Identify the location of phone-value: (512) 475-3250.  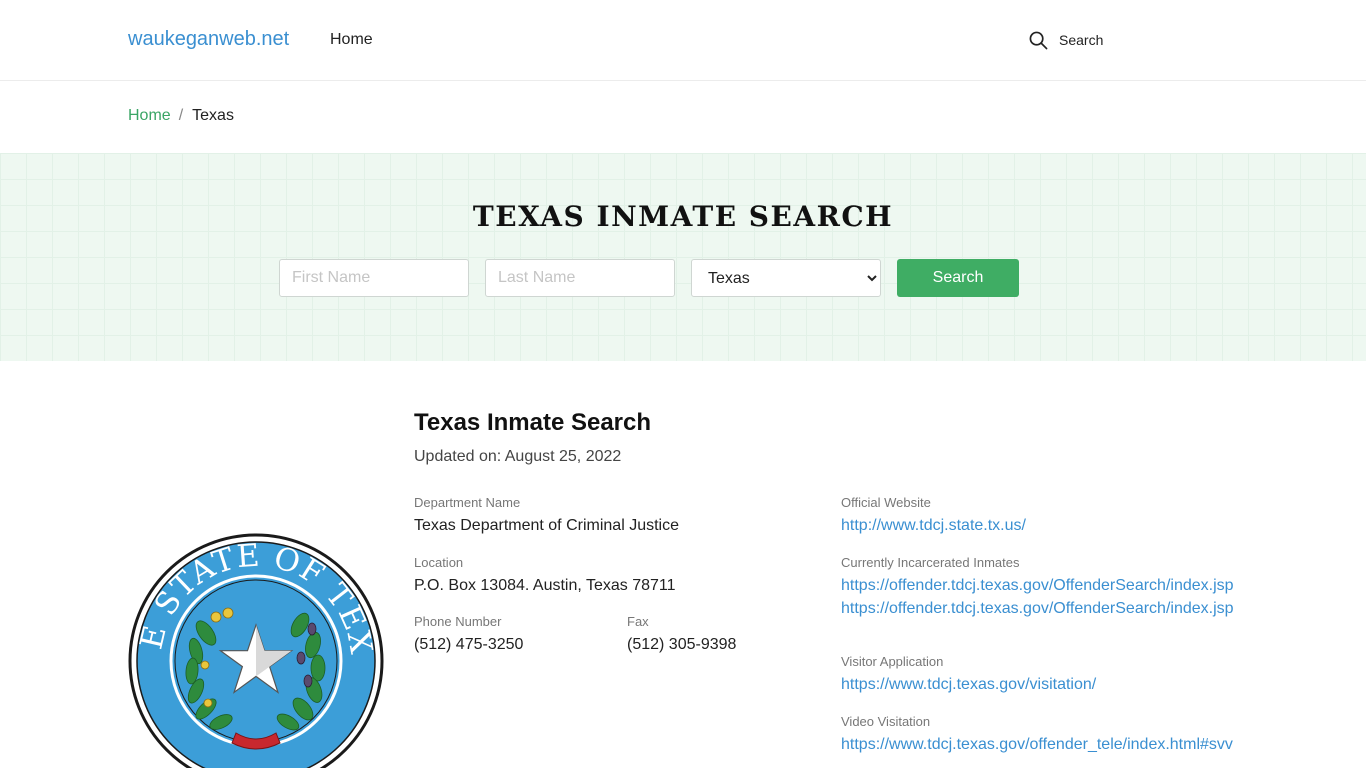
(469, 644).